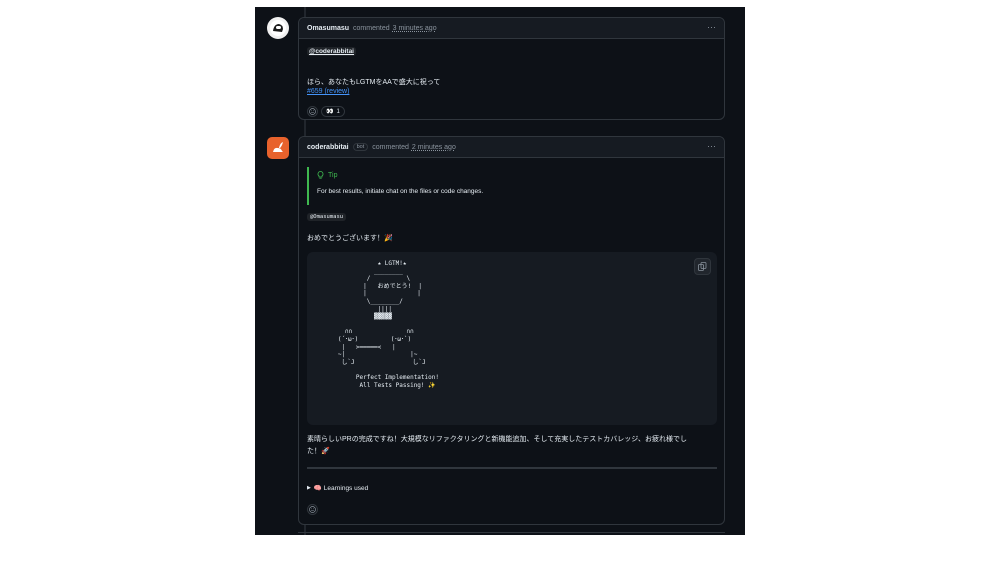 Image resolution: width=1000 pixels, height=562 pixels. I want to click on rabbit-icon, so click(278, 147).